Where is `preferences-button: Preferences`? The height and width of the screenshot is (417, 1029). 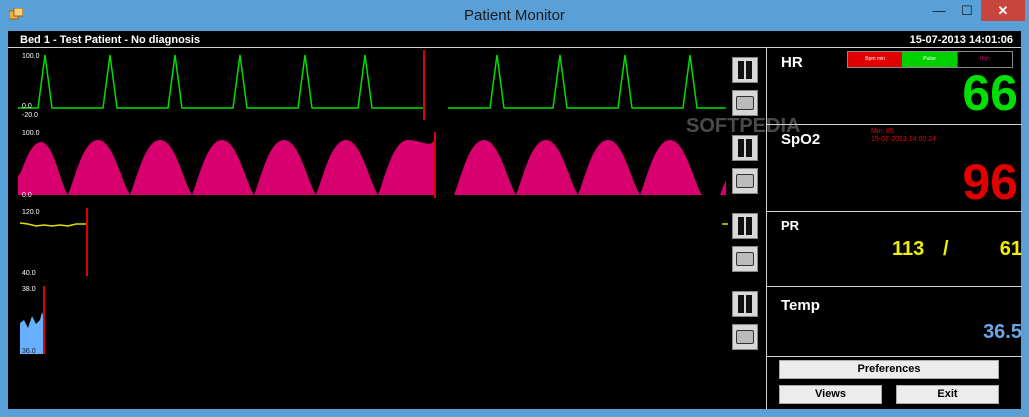
preferences-button: Preferences is located at coordinates (889, 369).